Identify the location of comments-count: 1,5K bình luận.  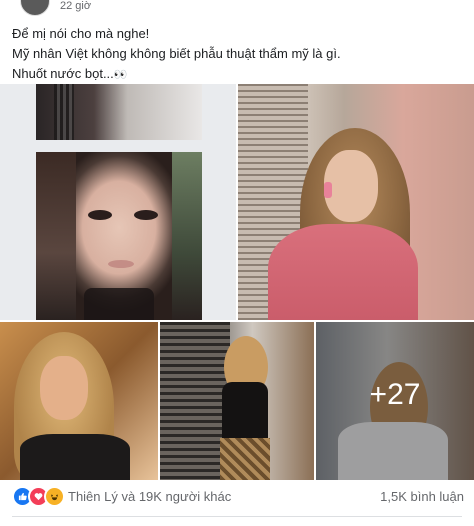
(422, 496).